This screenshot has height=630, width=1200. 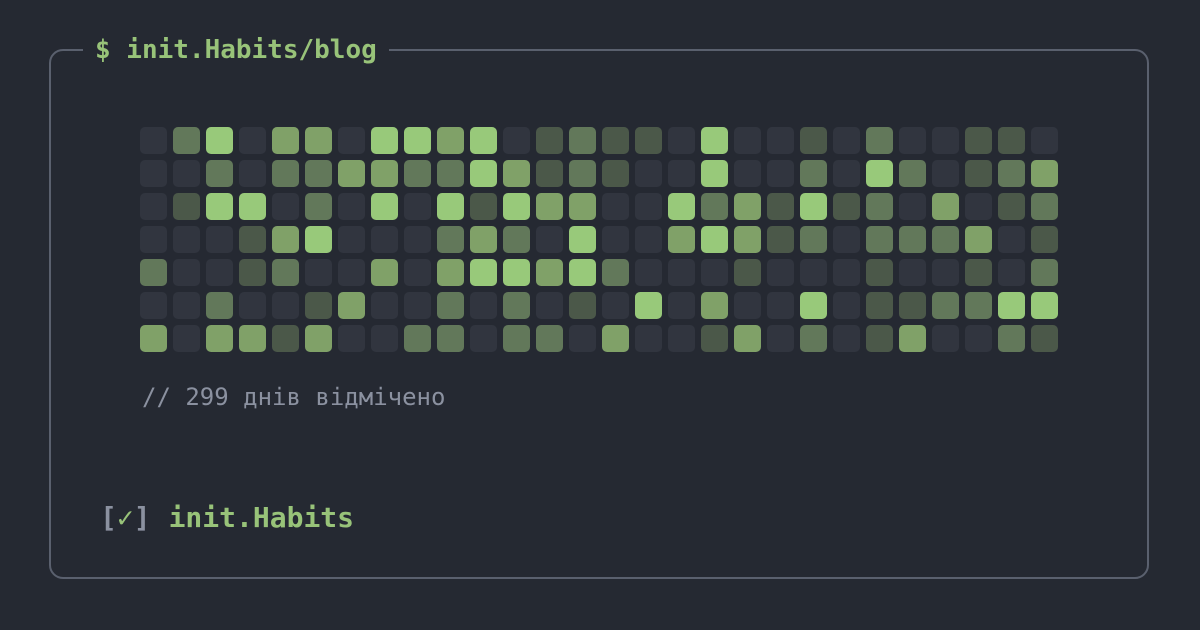 What do you see at coordinates (261, 517) in the screenshot?
I see `brand-name: init.Habits` at bounding box center [261, 517].